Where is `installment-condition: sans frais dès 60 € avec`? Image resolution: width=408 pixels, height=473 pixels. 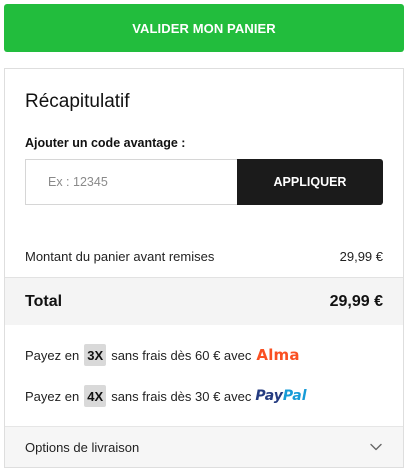
installment-condition: sans frais dès 60 € avec is located at coordinates (181, 355).